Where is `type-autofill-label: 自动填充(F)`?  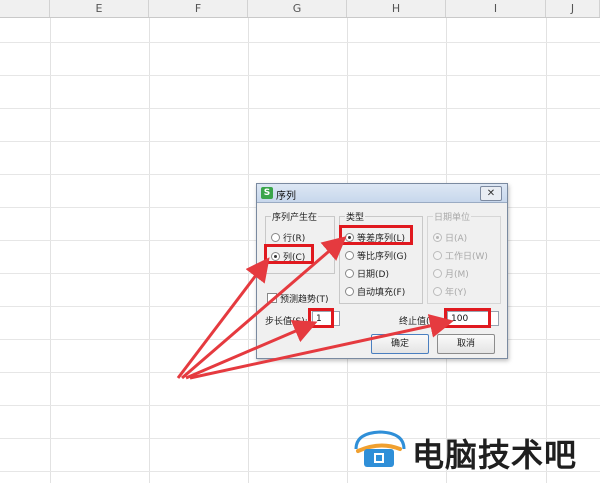 type-autofill-label: 自动填充(F) is located at coordinates (381, 293).